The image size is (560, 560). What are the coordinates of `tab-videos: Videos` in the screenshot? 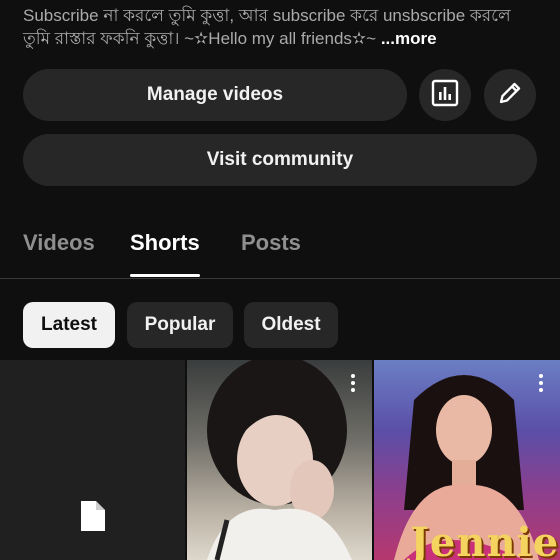 It's located at (59, 243).